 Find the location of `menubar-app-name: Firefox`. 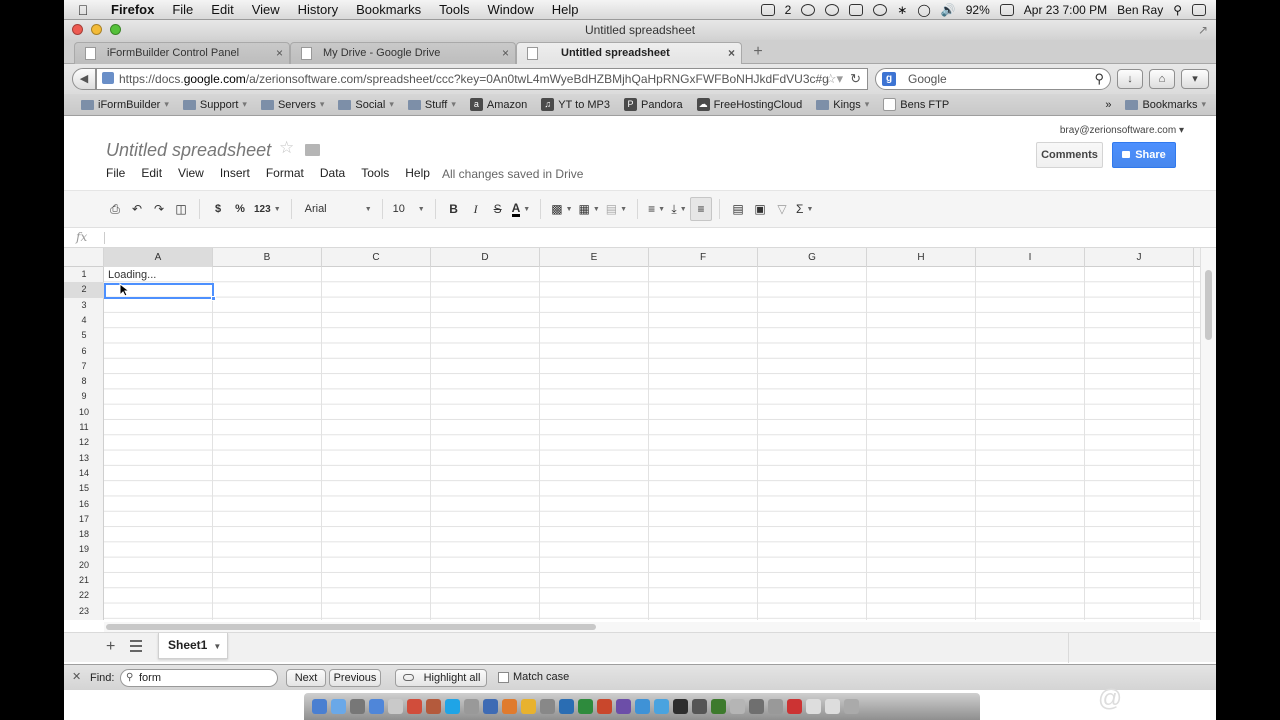

menubar-app-name: Firefox is located at coordinates (132, 9).